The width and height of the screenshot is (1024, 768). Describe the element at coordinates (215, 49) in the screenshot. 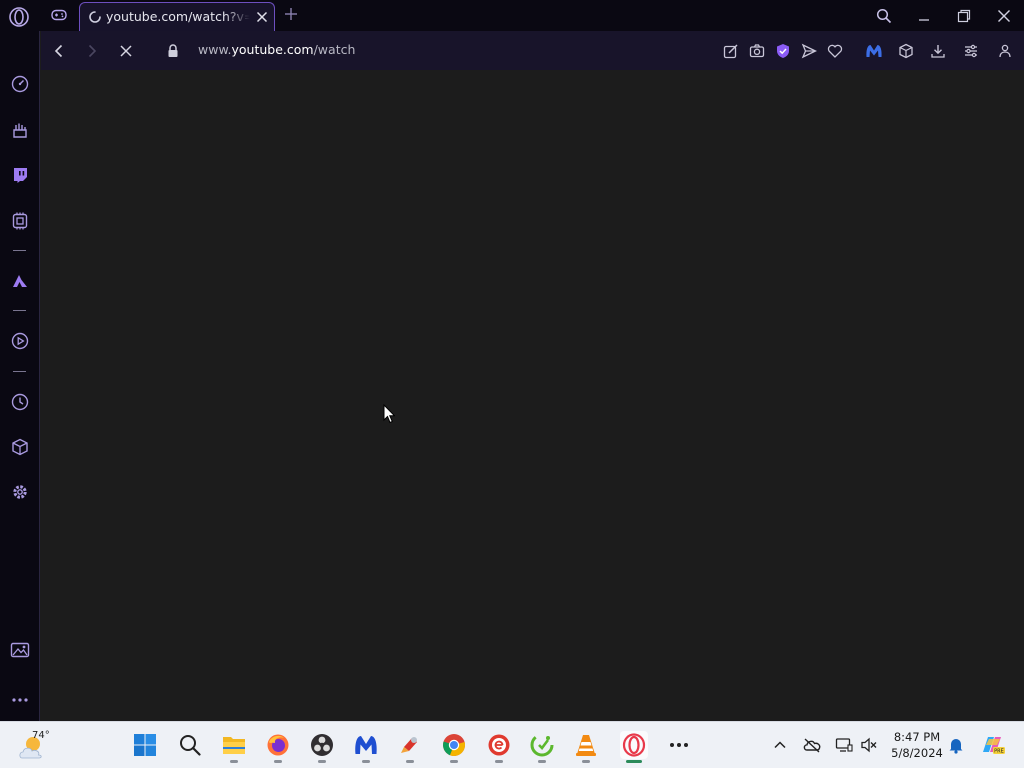

I see `url-prefix: www.` at that location.